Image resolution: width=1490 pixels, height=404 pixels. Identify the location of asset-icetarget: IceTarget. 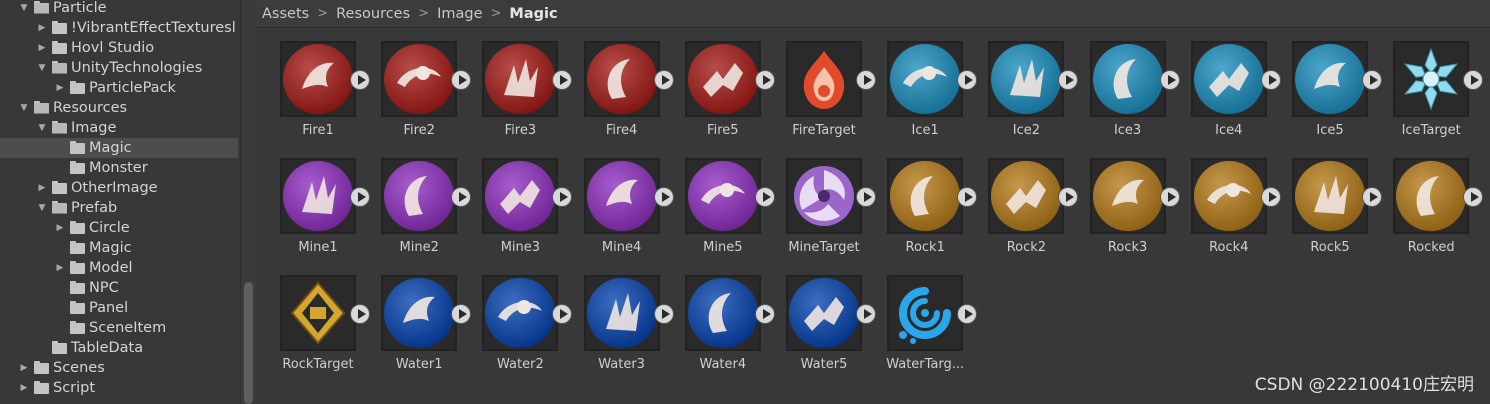
(1426, 84).